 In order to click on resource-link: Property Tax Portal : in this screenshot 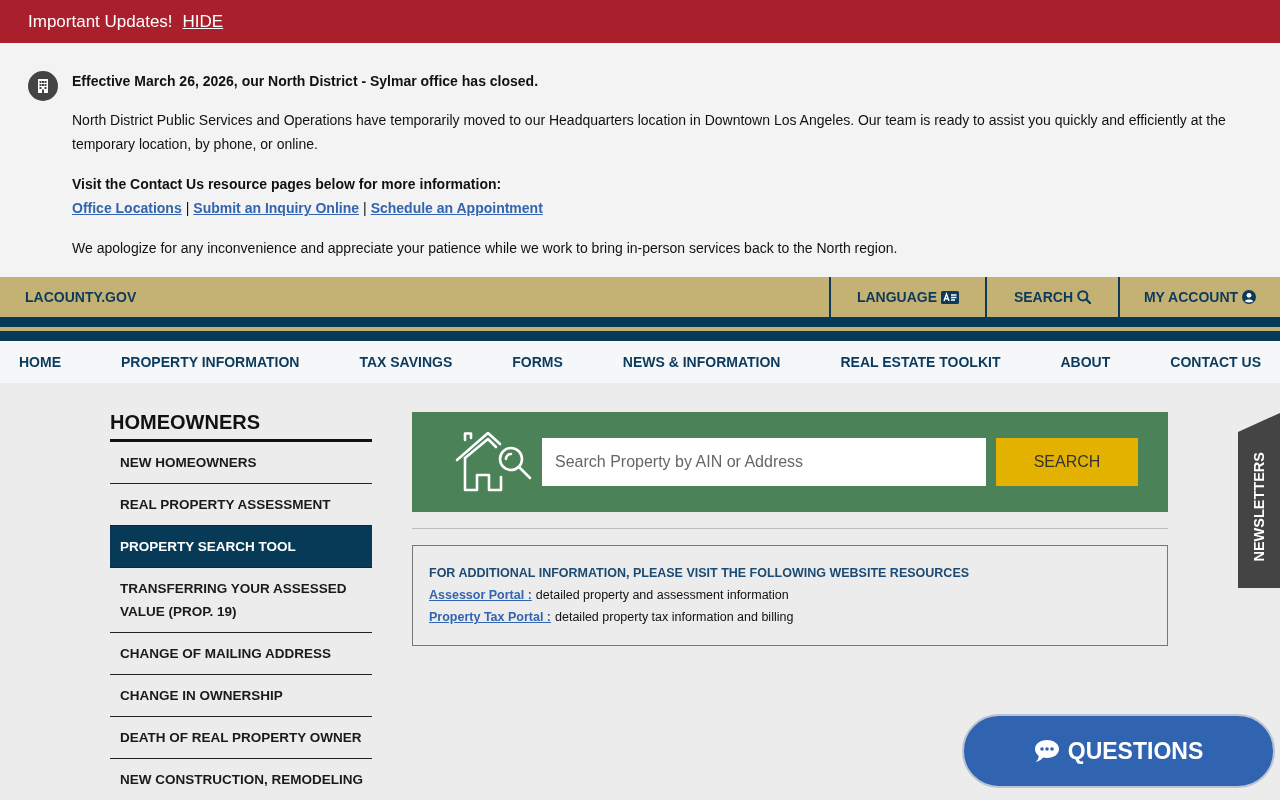, I will do `click(490, 617)`.